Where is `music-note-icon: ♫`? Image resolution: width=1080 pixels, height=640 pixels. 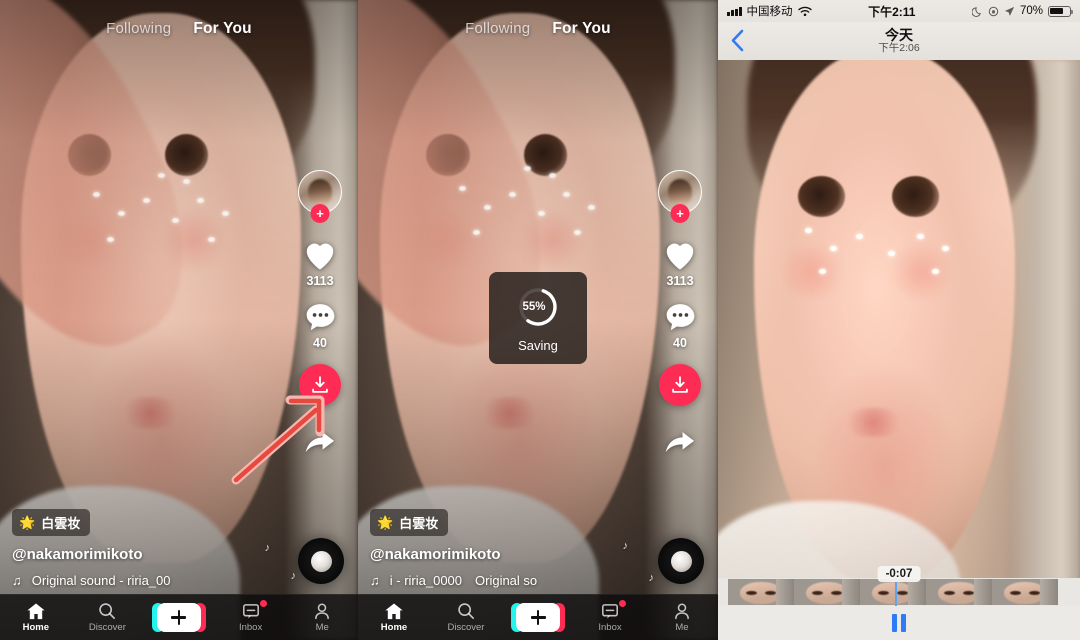
music-note-icon: ♫ is located at coordinates (17, 580).